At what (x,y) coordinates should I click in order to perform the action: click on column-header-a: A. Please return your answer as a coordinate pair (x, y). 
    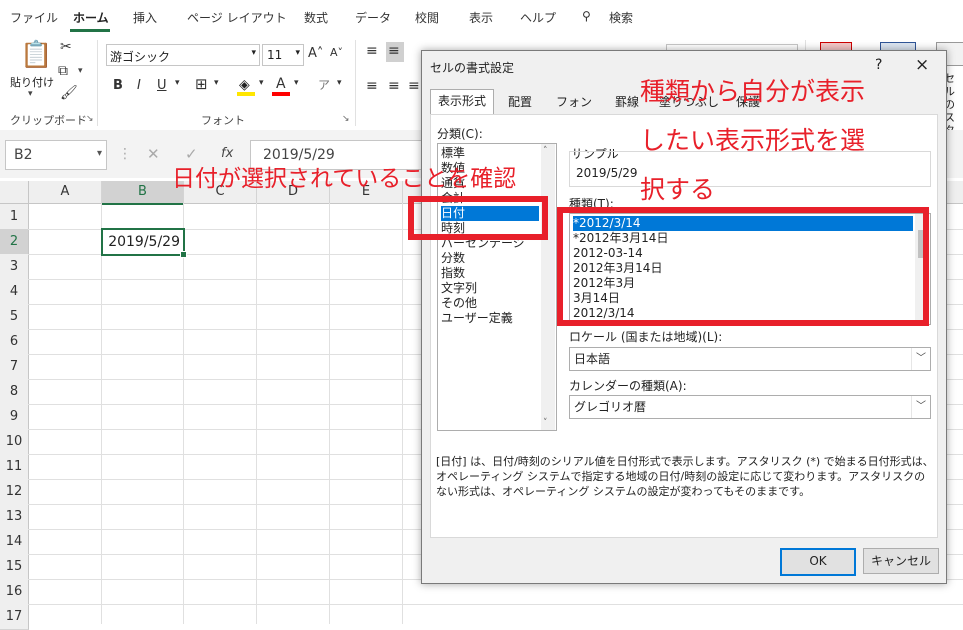
    Looking at the image, I should click on (65, 192).